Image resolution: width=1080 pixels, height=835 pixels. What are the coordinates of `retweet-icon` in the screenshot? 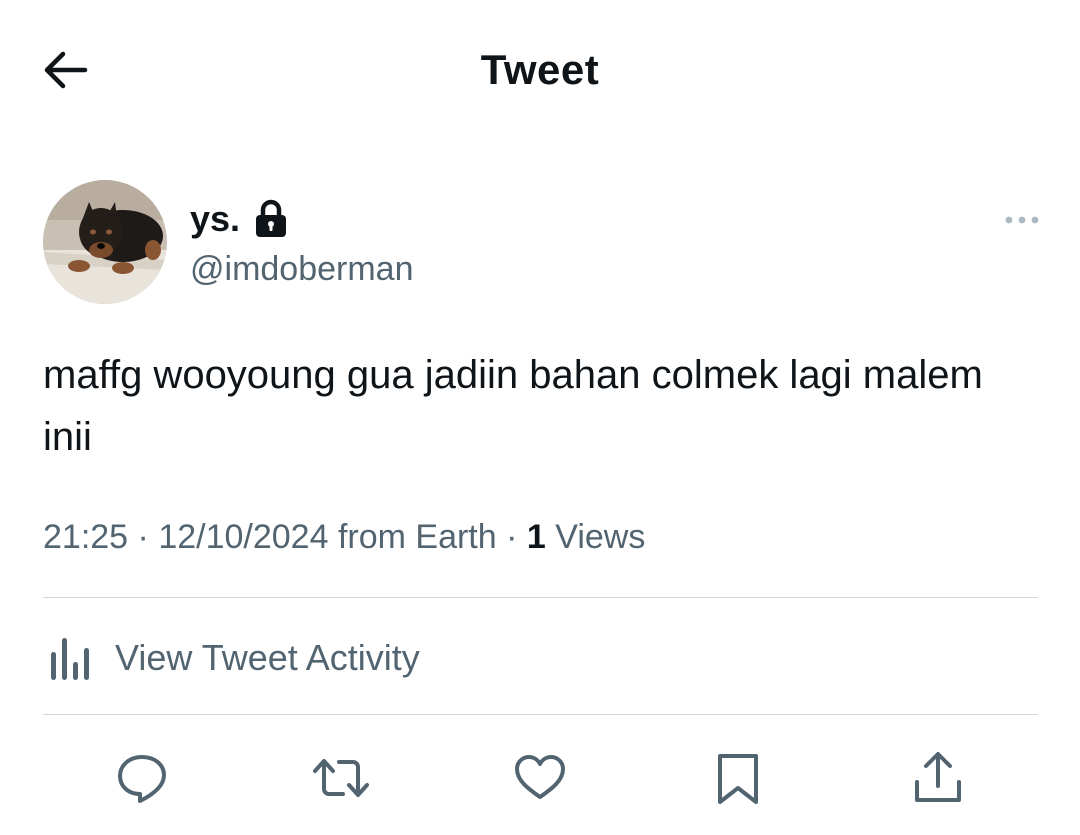 It's located at (341, 778).